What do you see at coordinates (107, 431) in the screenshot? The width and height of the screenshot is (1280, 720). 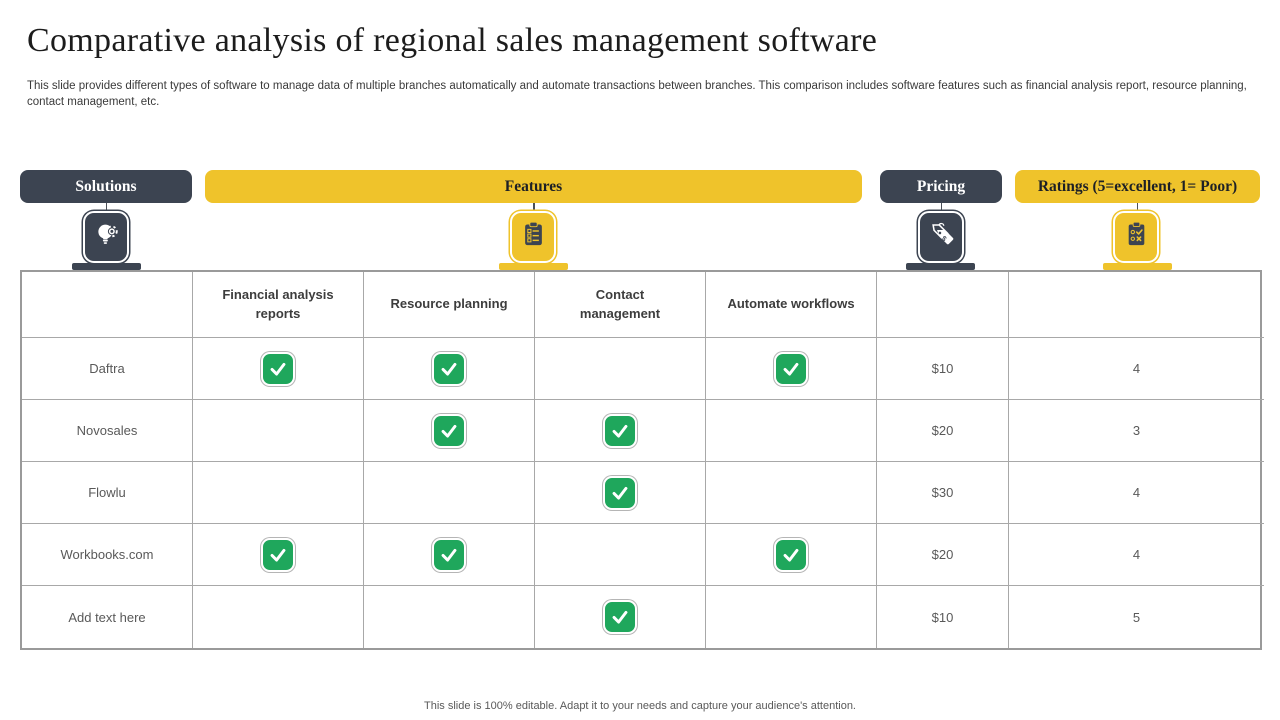 I see `solution-name-cell: Novosales` at bounding box center [107, 431].